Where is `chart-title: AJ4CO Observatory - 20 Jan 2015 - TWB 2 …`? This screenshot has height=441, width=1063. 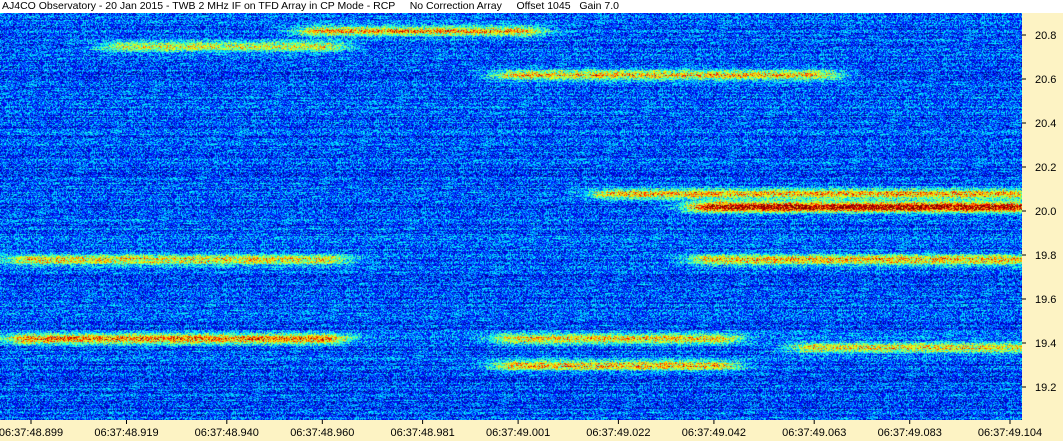 chart-title: AJ4CO Observatory - 20 Jan 2015 - TWB 2 … is located at coordinates (311, 6).